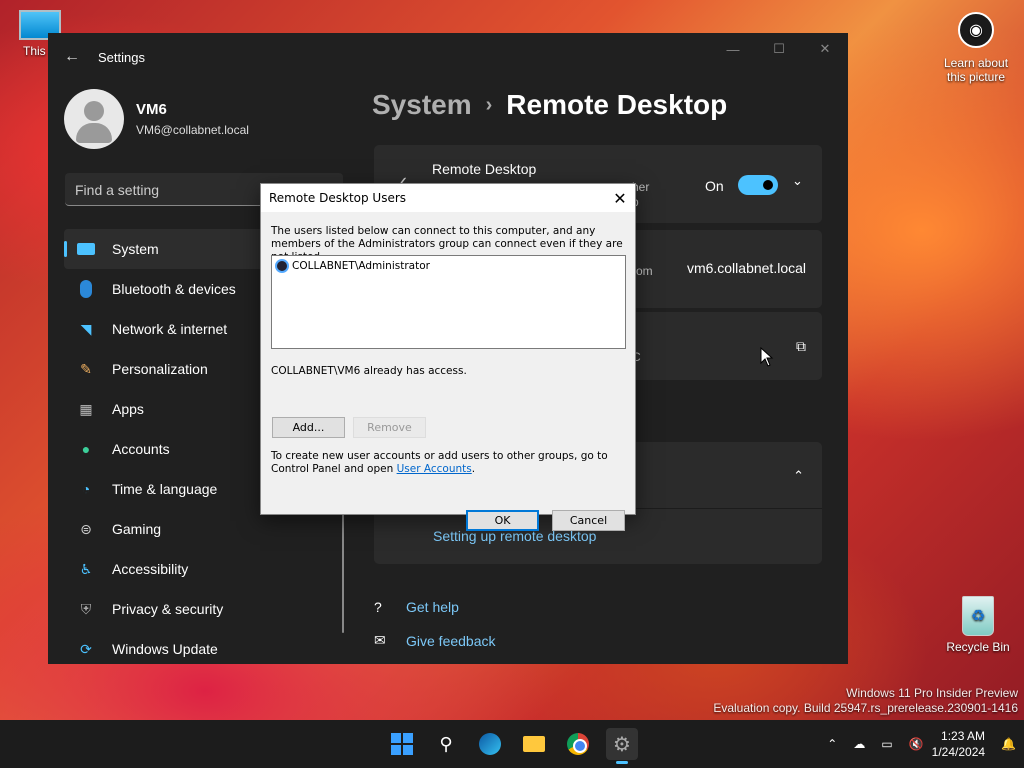 The height and width of the screenshot is (768, 1024). I want to click on gear-icon: ⚙, so click(622, 744).